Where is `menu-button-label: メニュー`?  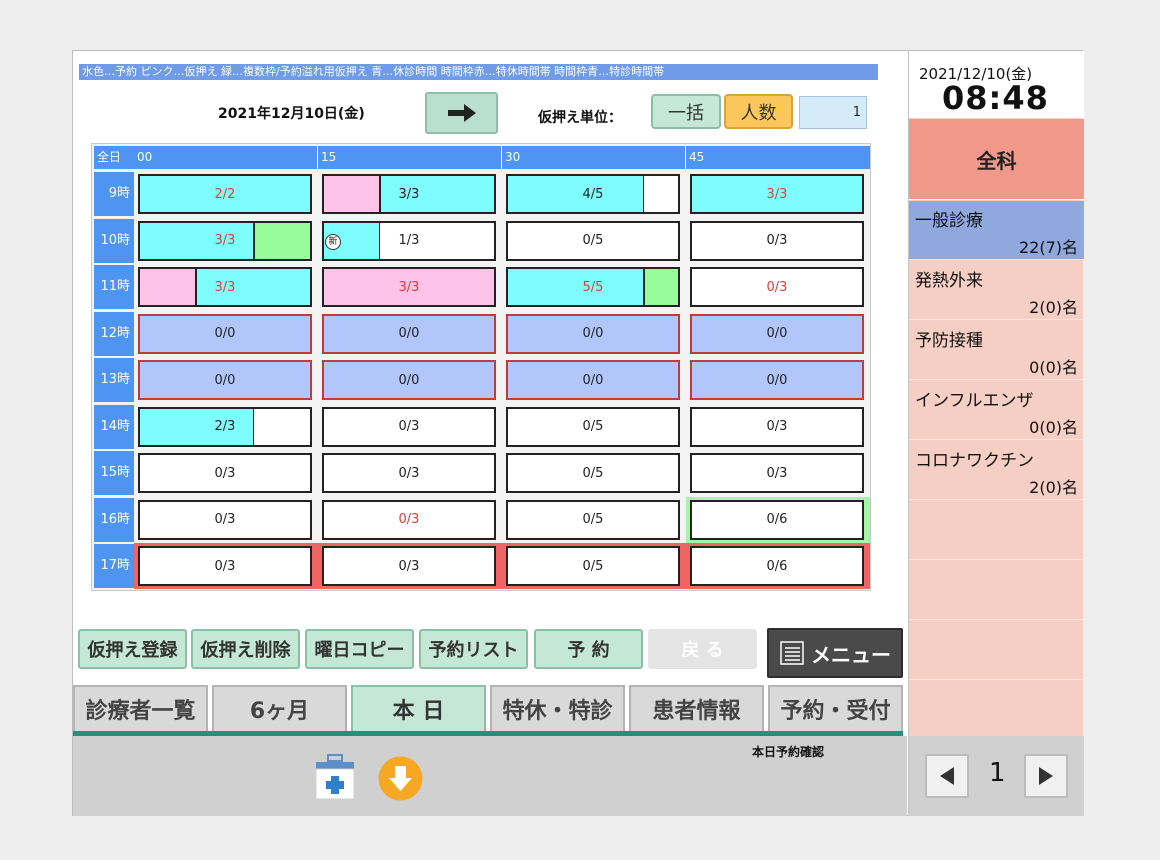
menu-button-label: メニュー is located at coordinates (851, 654).